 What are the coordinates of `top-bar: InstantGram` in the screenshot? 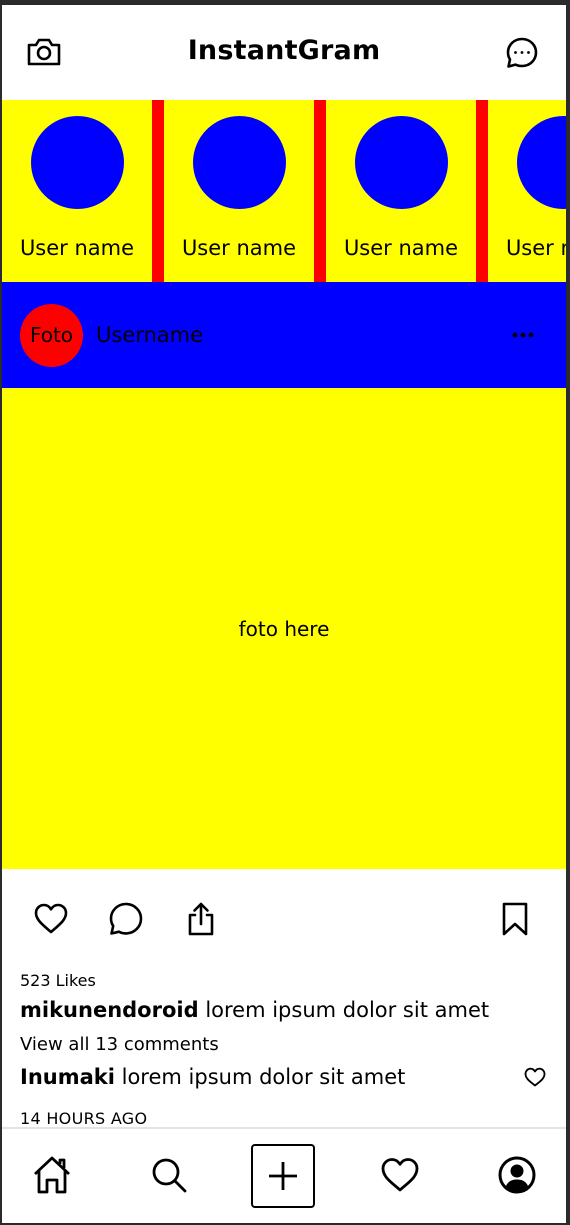 It's located at (284, 52).